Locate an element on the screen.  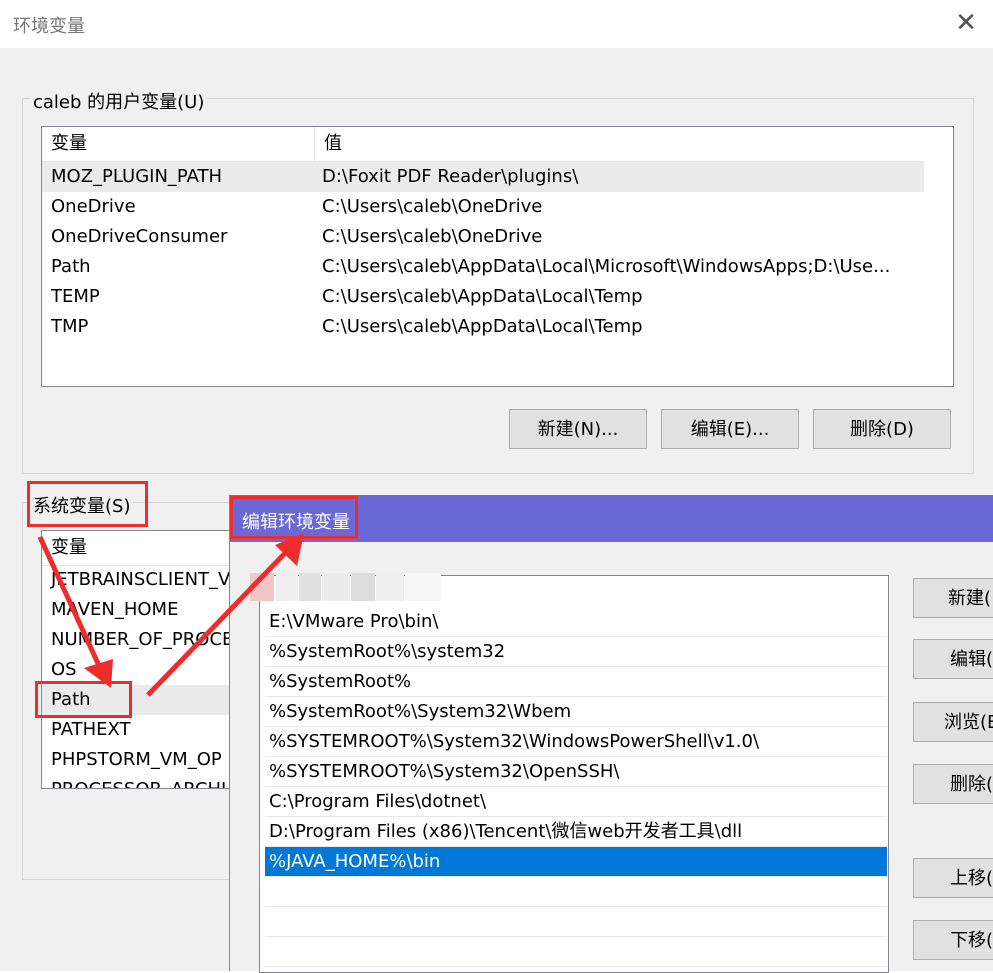
var-name: PROCESSOR_ARCHI is located at coordinates (134, 781).